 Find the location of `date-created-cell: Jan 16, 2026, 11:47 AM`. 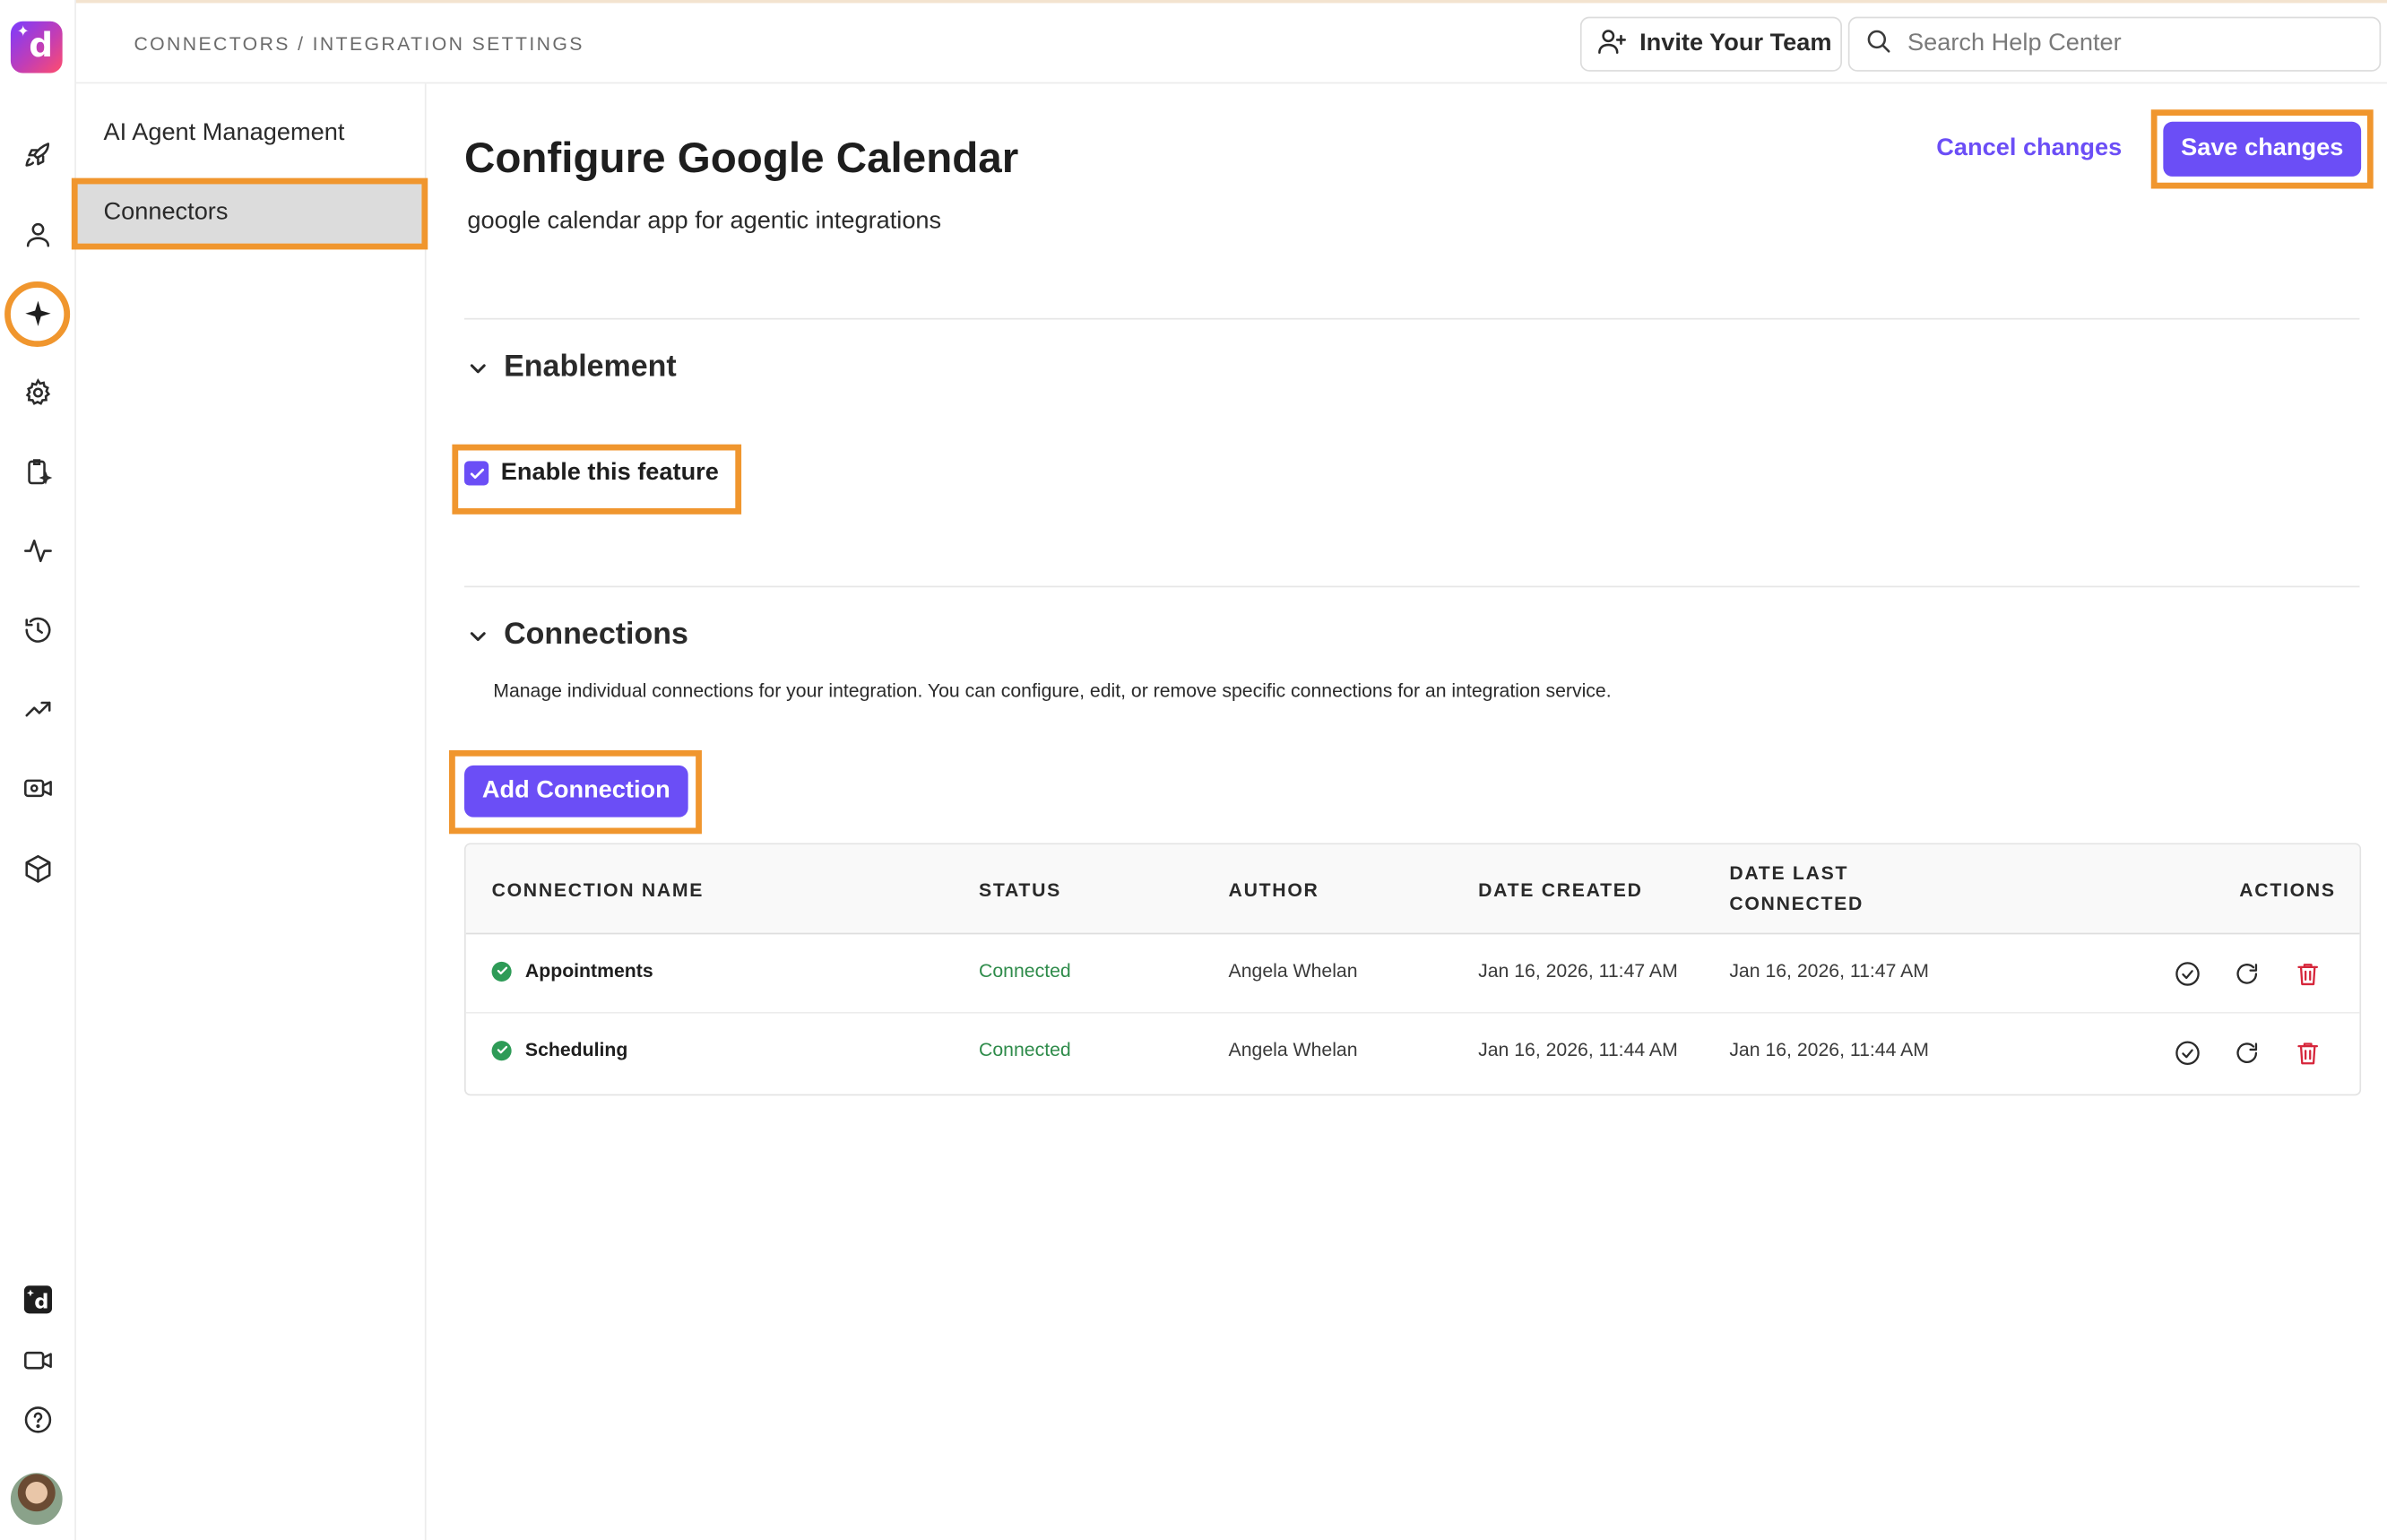

date-created-cell: Jan 16, 2026, 11:47 AM is located at coordinates (1578, 971).